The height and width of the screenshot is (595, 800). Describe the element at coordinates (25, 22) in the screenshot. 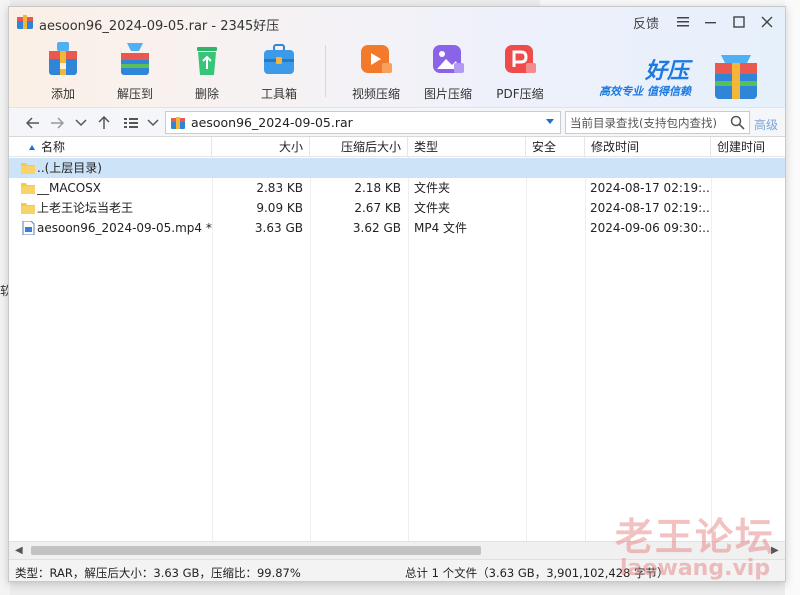

I see `app-logo-icon` at that location.